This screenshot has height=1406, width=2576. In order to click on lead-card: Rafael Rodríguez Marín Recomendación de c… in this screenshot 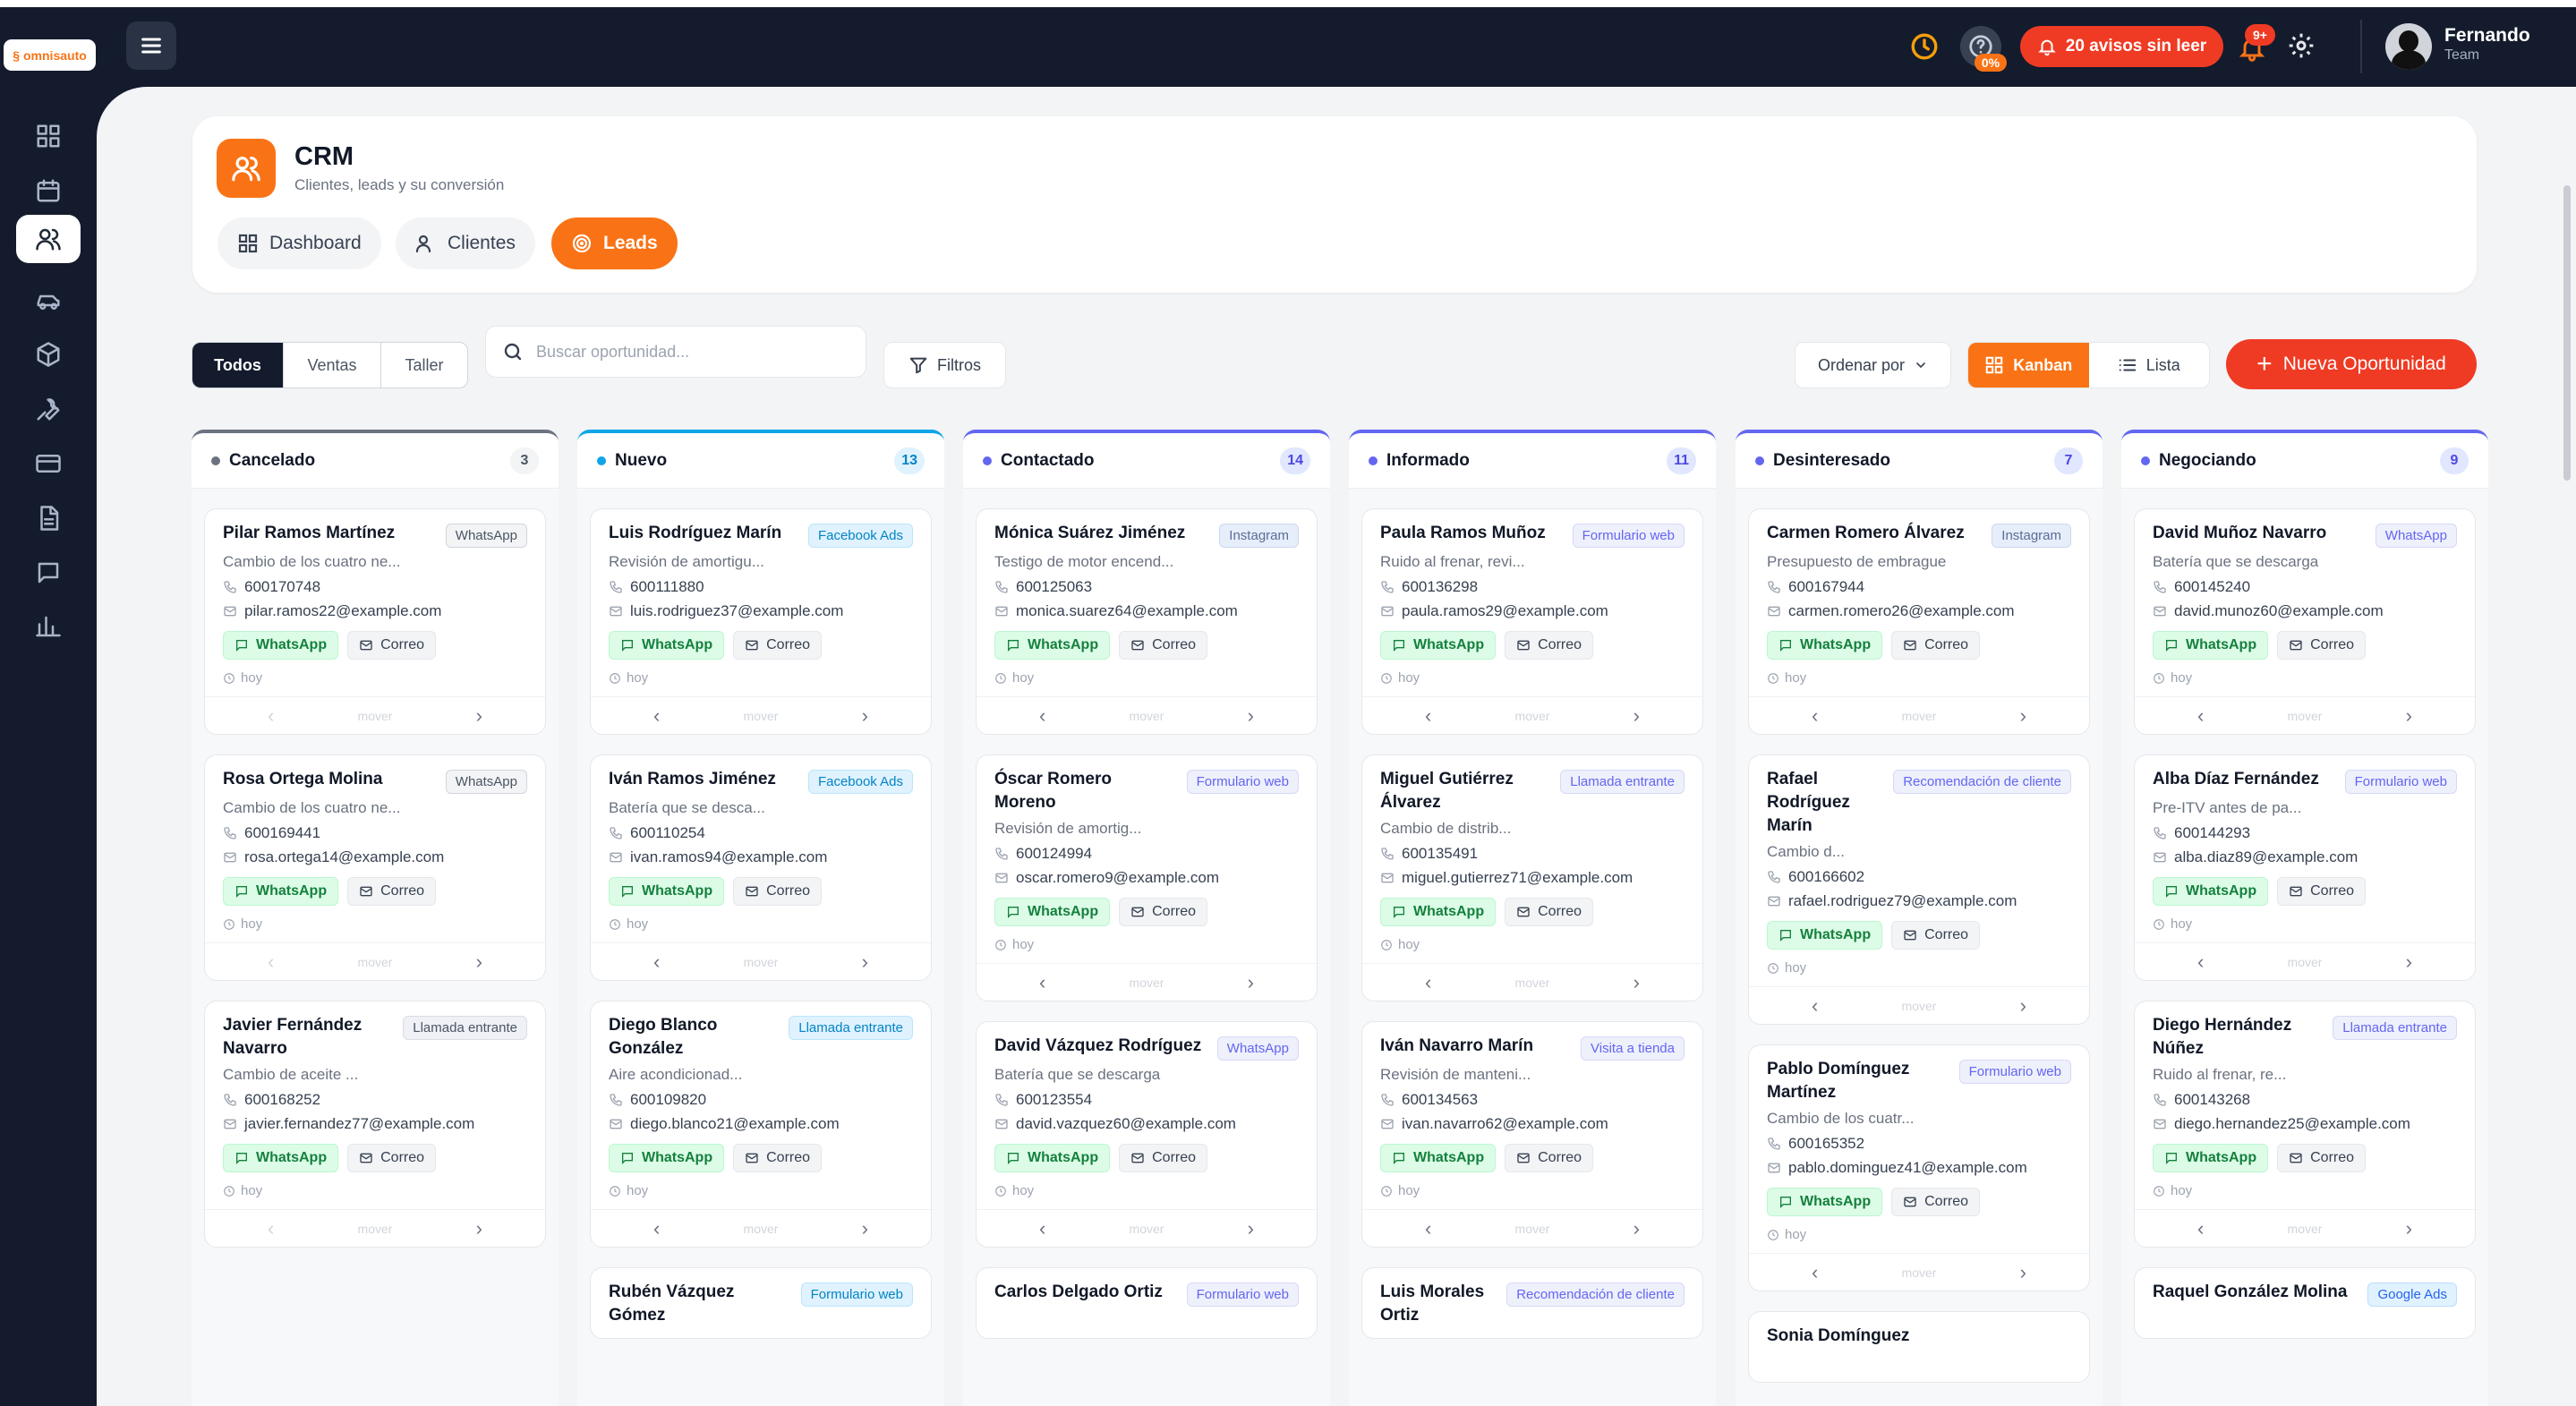, I will do `click(1919, 890)`.